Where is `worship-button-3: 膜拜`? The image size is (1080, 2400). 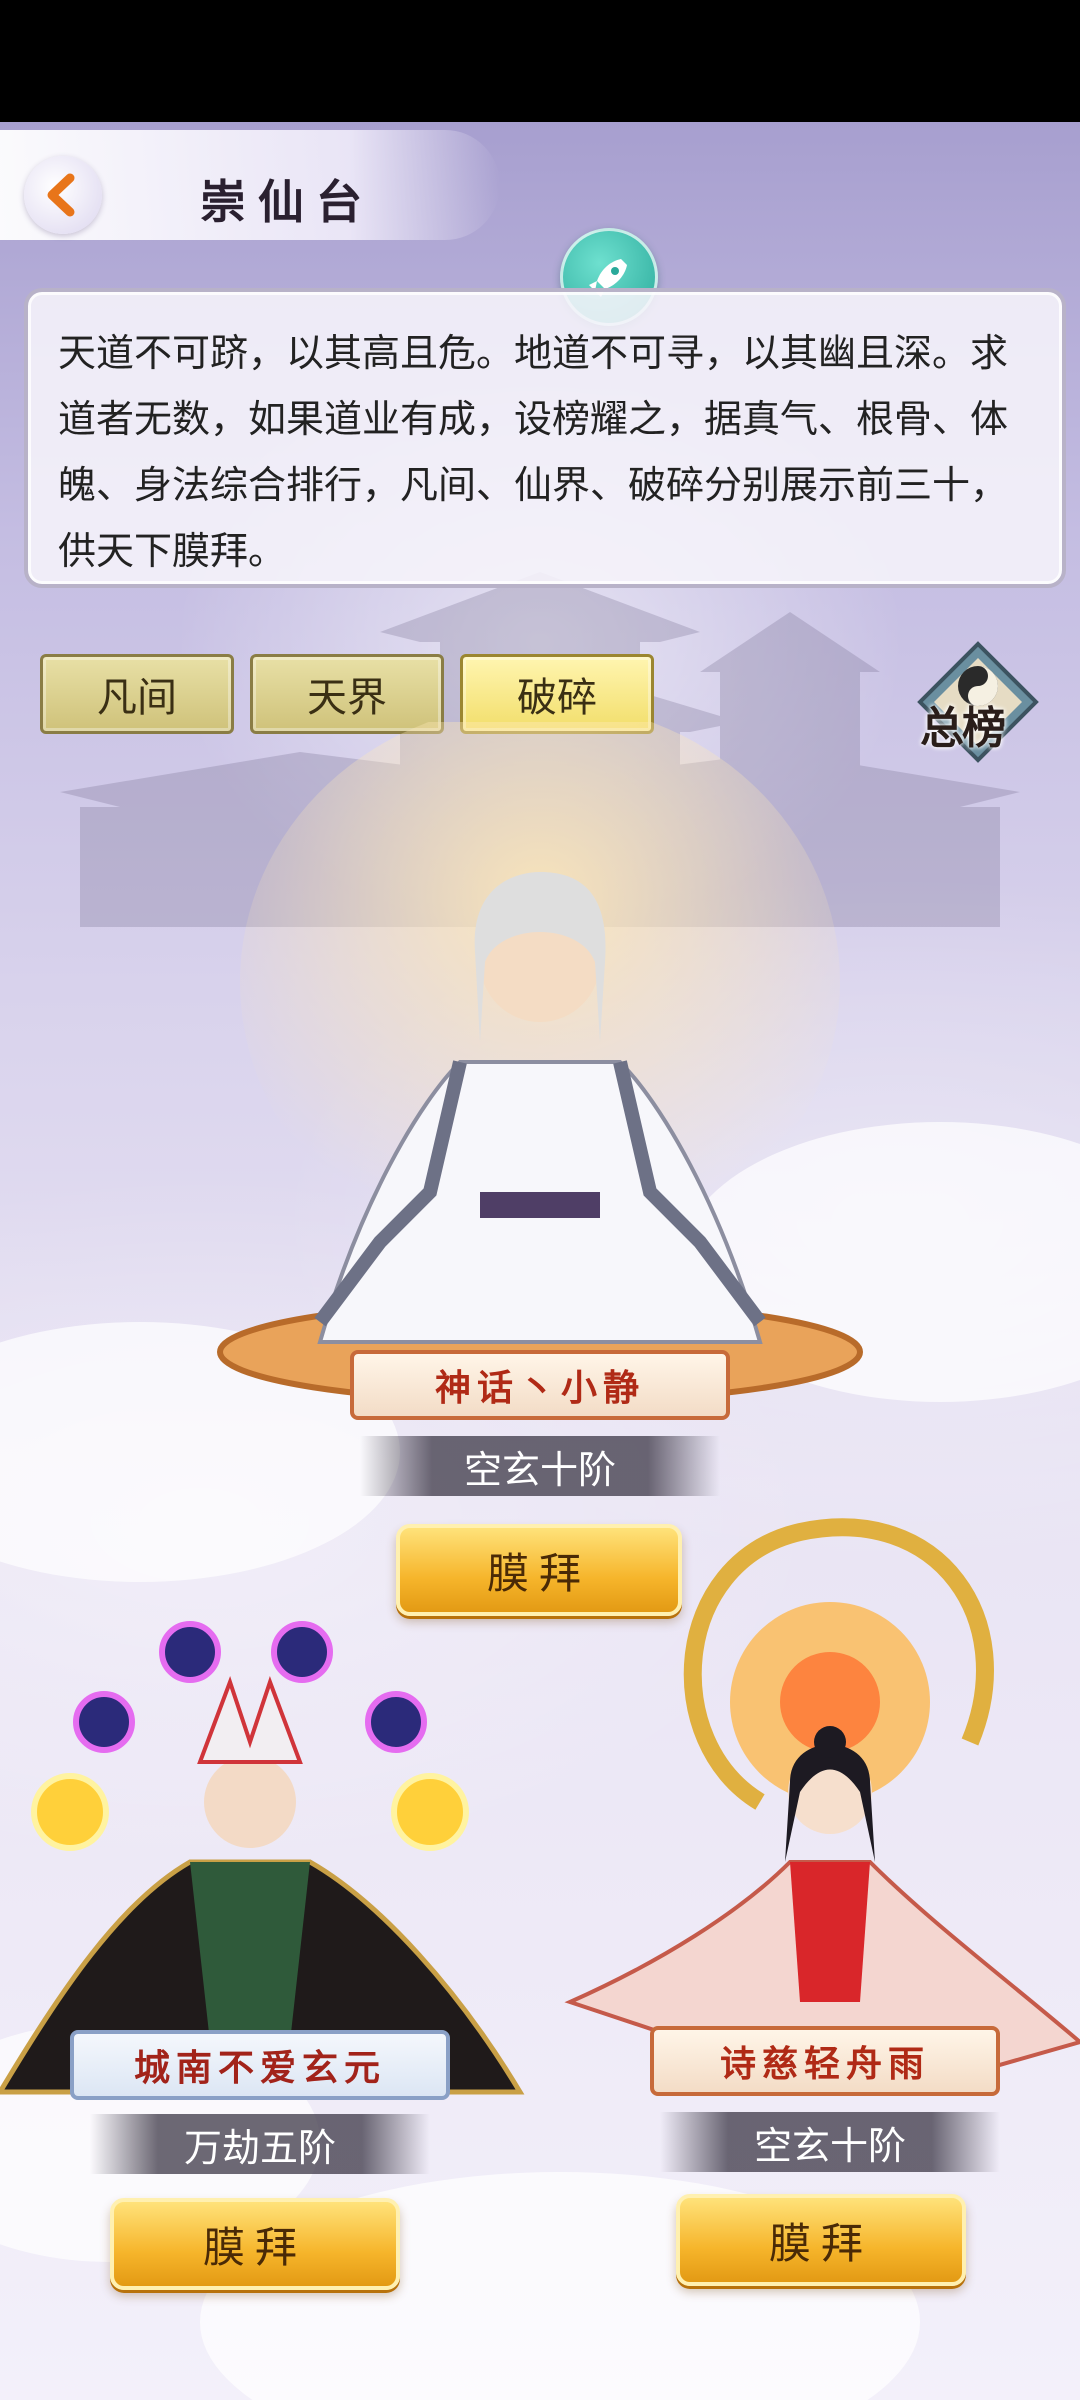 worship-button-3: 膜拜 is located at coordinates (821, 2240).